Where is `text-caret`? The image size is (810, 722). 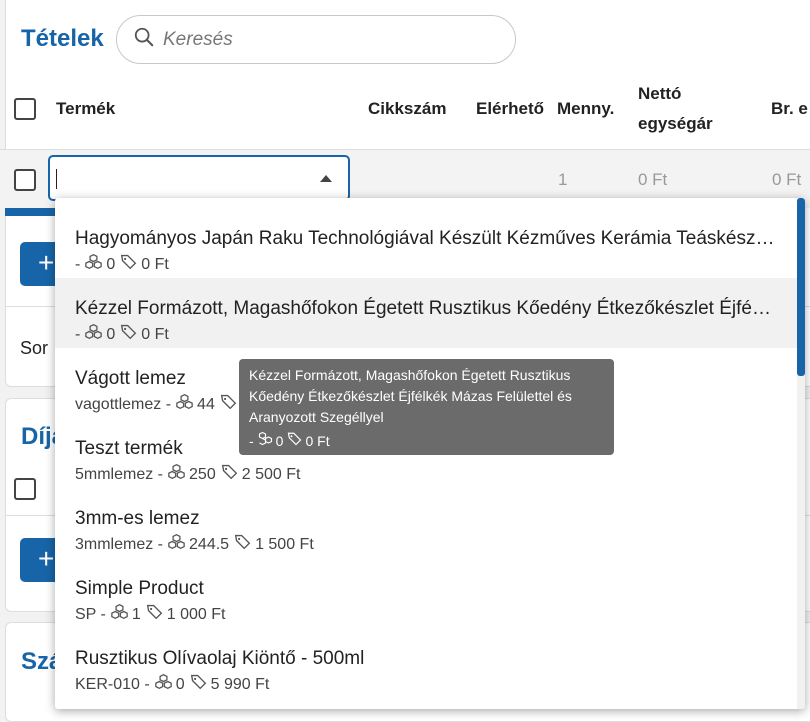
text-caret is located at coordinates (56, 179).